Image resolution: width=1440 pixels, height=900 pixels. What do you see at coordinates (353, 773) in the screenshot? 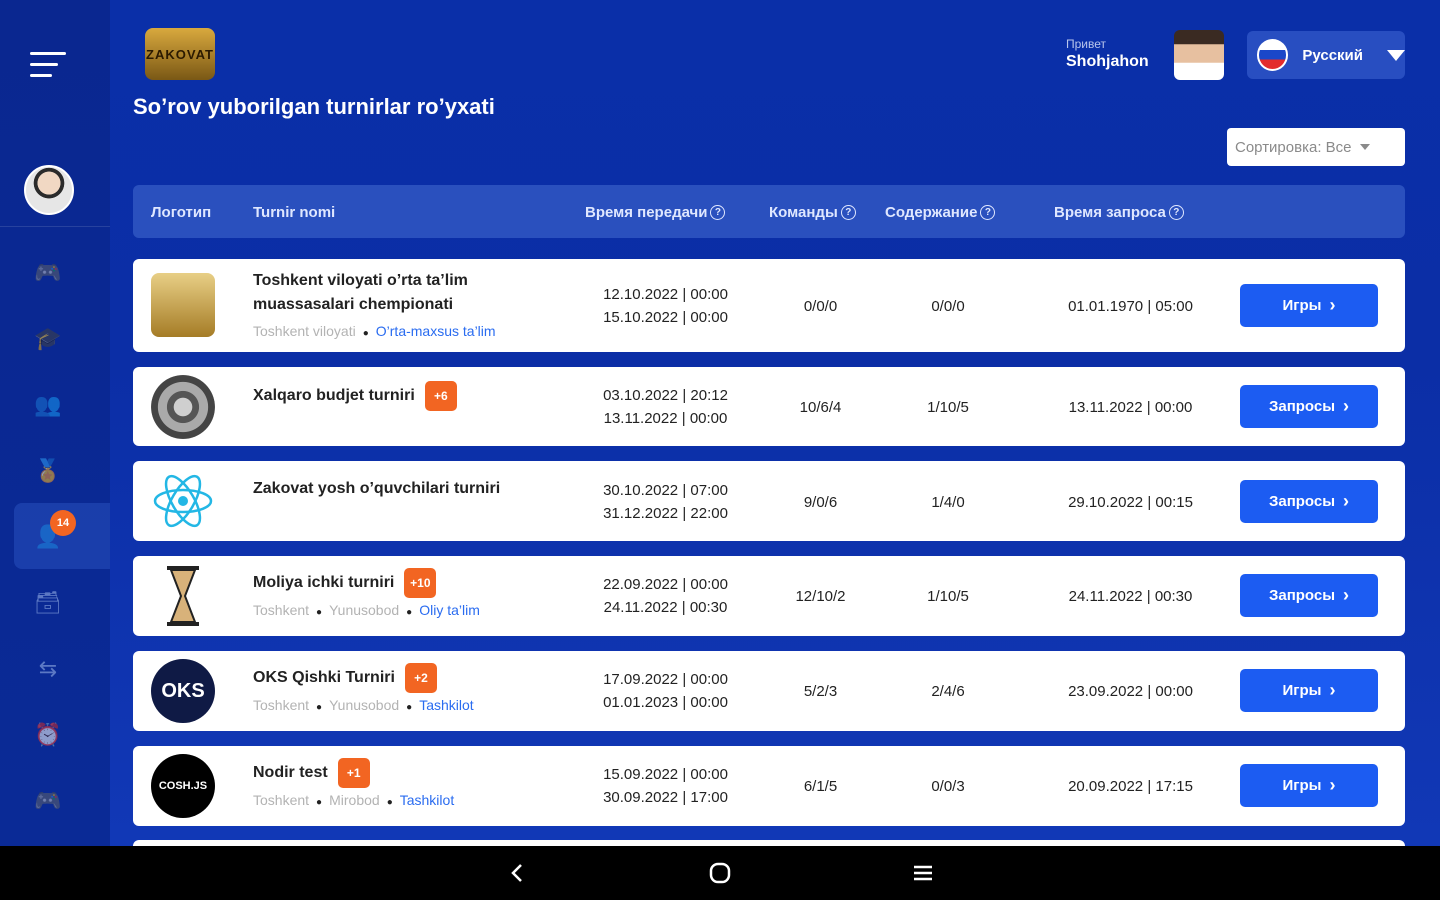
I see `extra-badge: +1` at bounding box center [353, 773].